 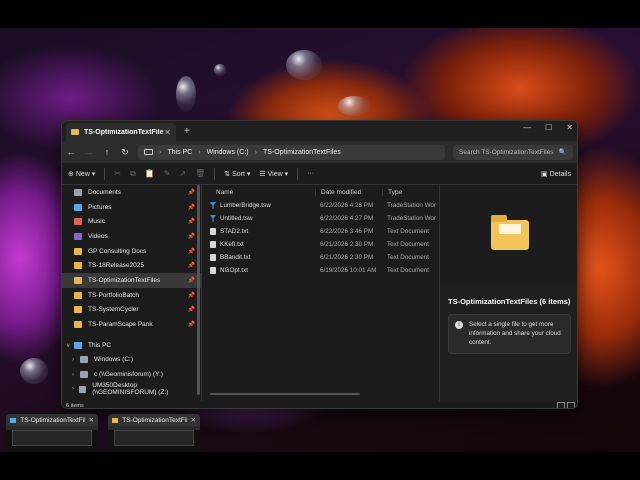 I want to click on file-name: BBandit.txt, so click(x=235, y=257).